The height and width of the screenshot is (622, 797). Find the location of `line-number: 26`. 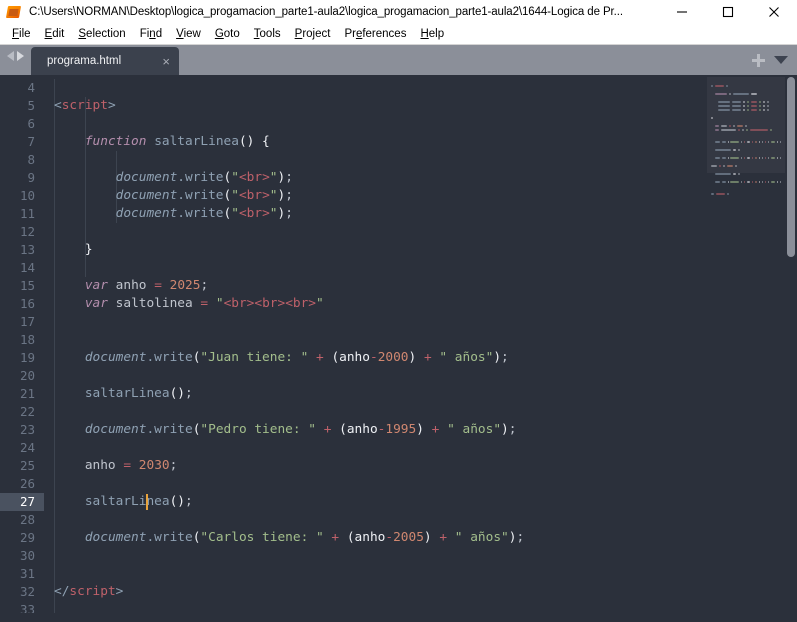

line-number: 26 is located at coordinates (27, 483).